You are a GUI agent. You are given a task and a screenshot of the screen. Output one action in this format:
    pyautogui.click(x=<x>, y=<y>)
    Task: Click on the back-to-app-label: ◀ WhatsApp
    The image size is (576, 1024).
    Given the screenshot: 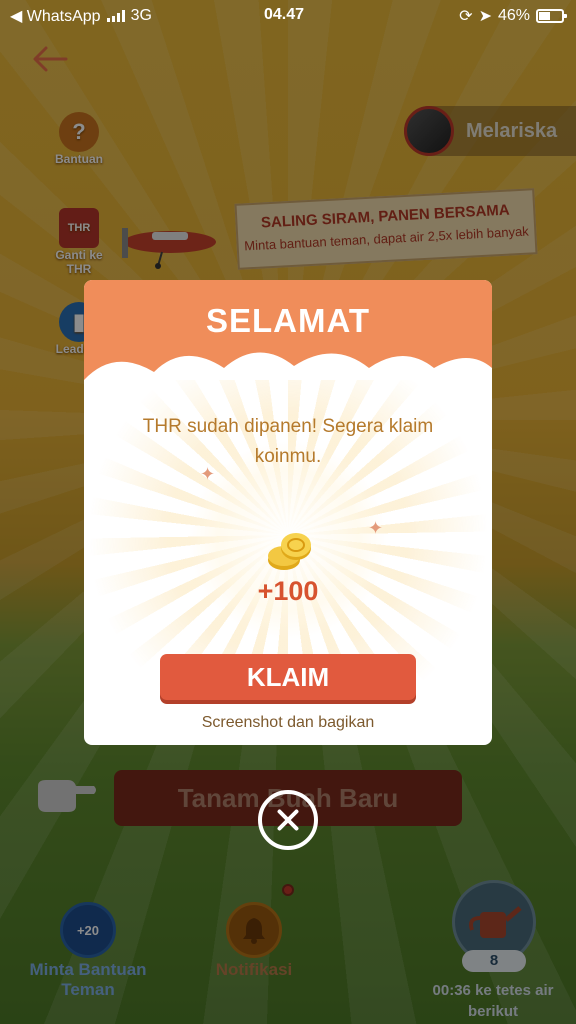 What is the action you would take?
    pyautogui.click(x=55, y=16)
    